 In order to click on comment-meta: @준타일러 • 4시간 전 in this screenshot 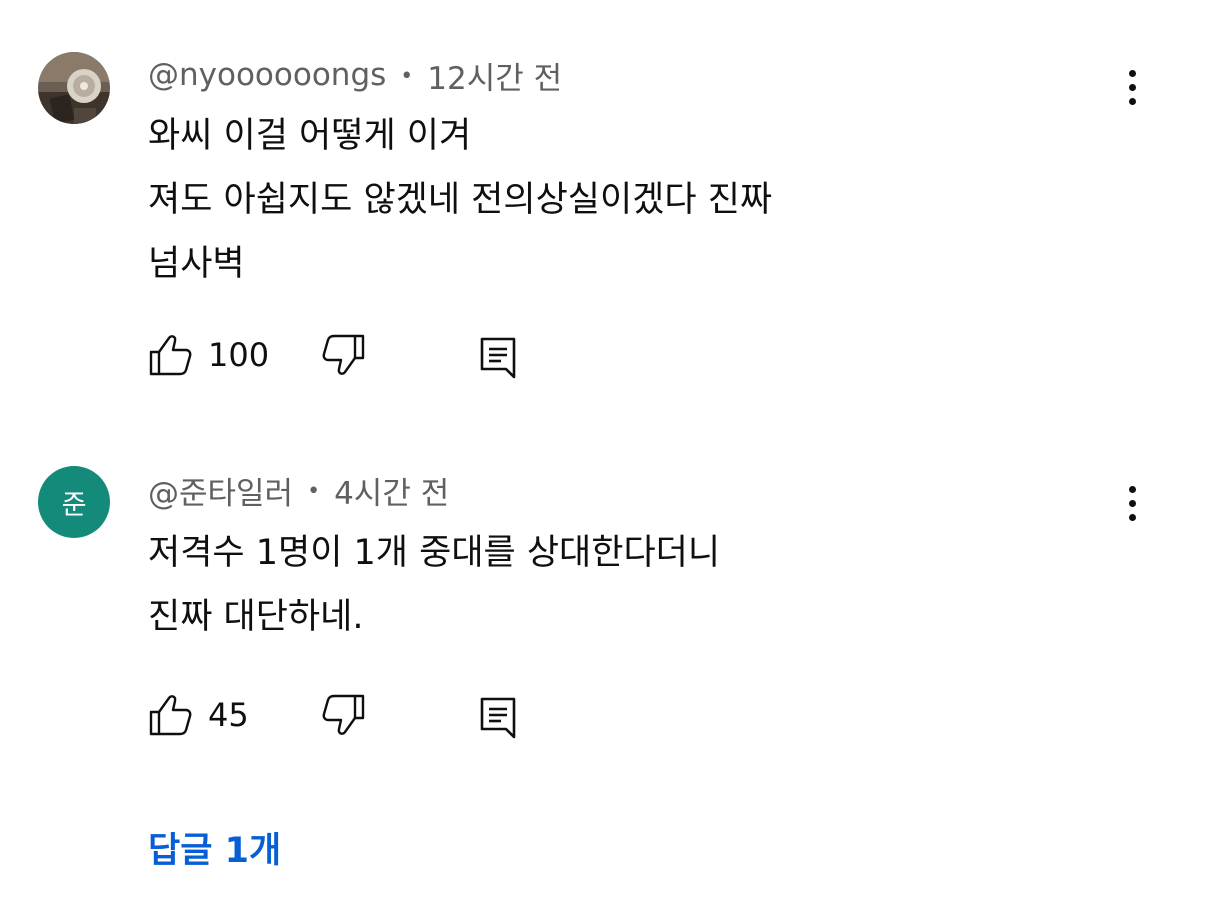, I will do `click(298, 490)`.